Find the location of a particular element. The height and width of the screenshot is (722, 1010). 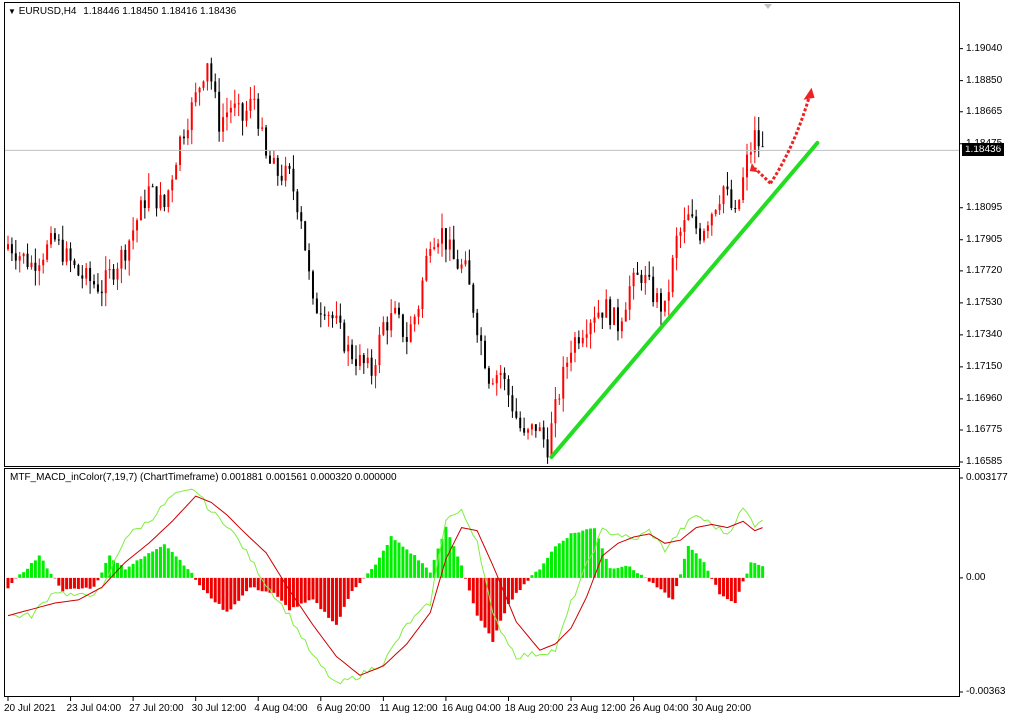

projection-up-arrow is located at coordinates (790, 140).